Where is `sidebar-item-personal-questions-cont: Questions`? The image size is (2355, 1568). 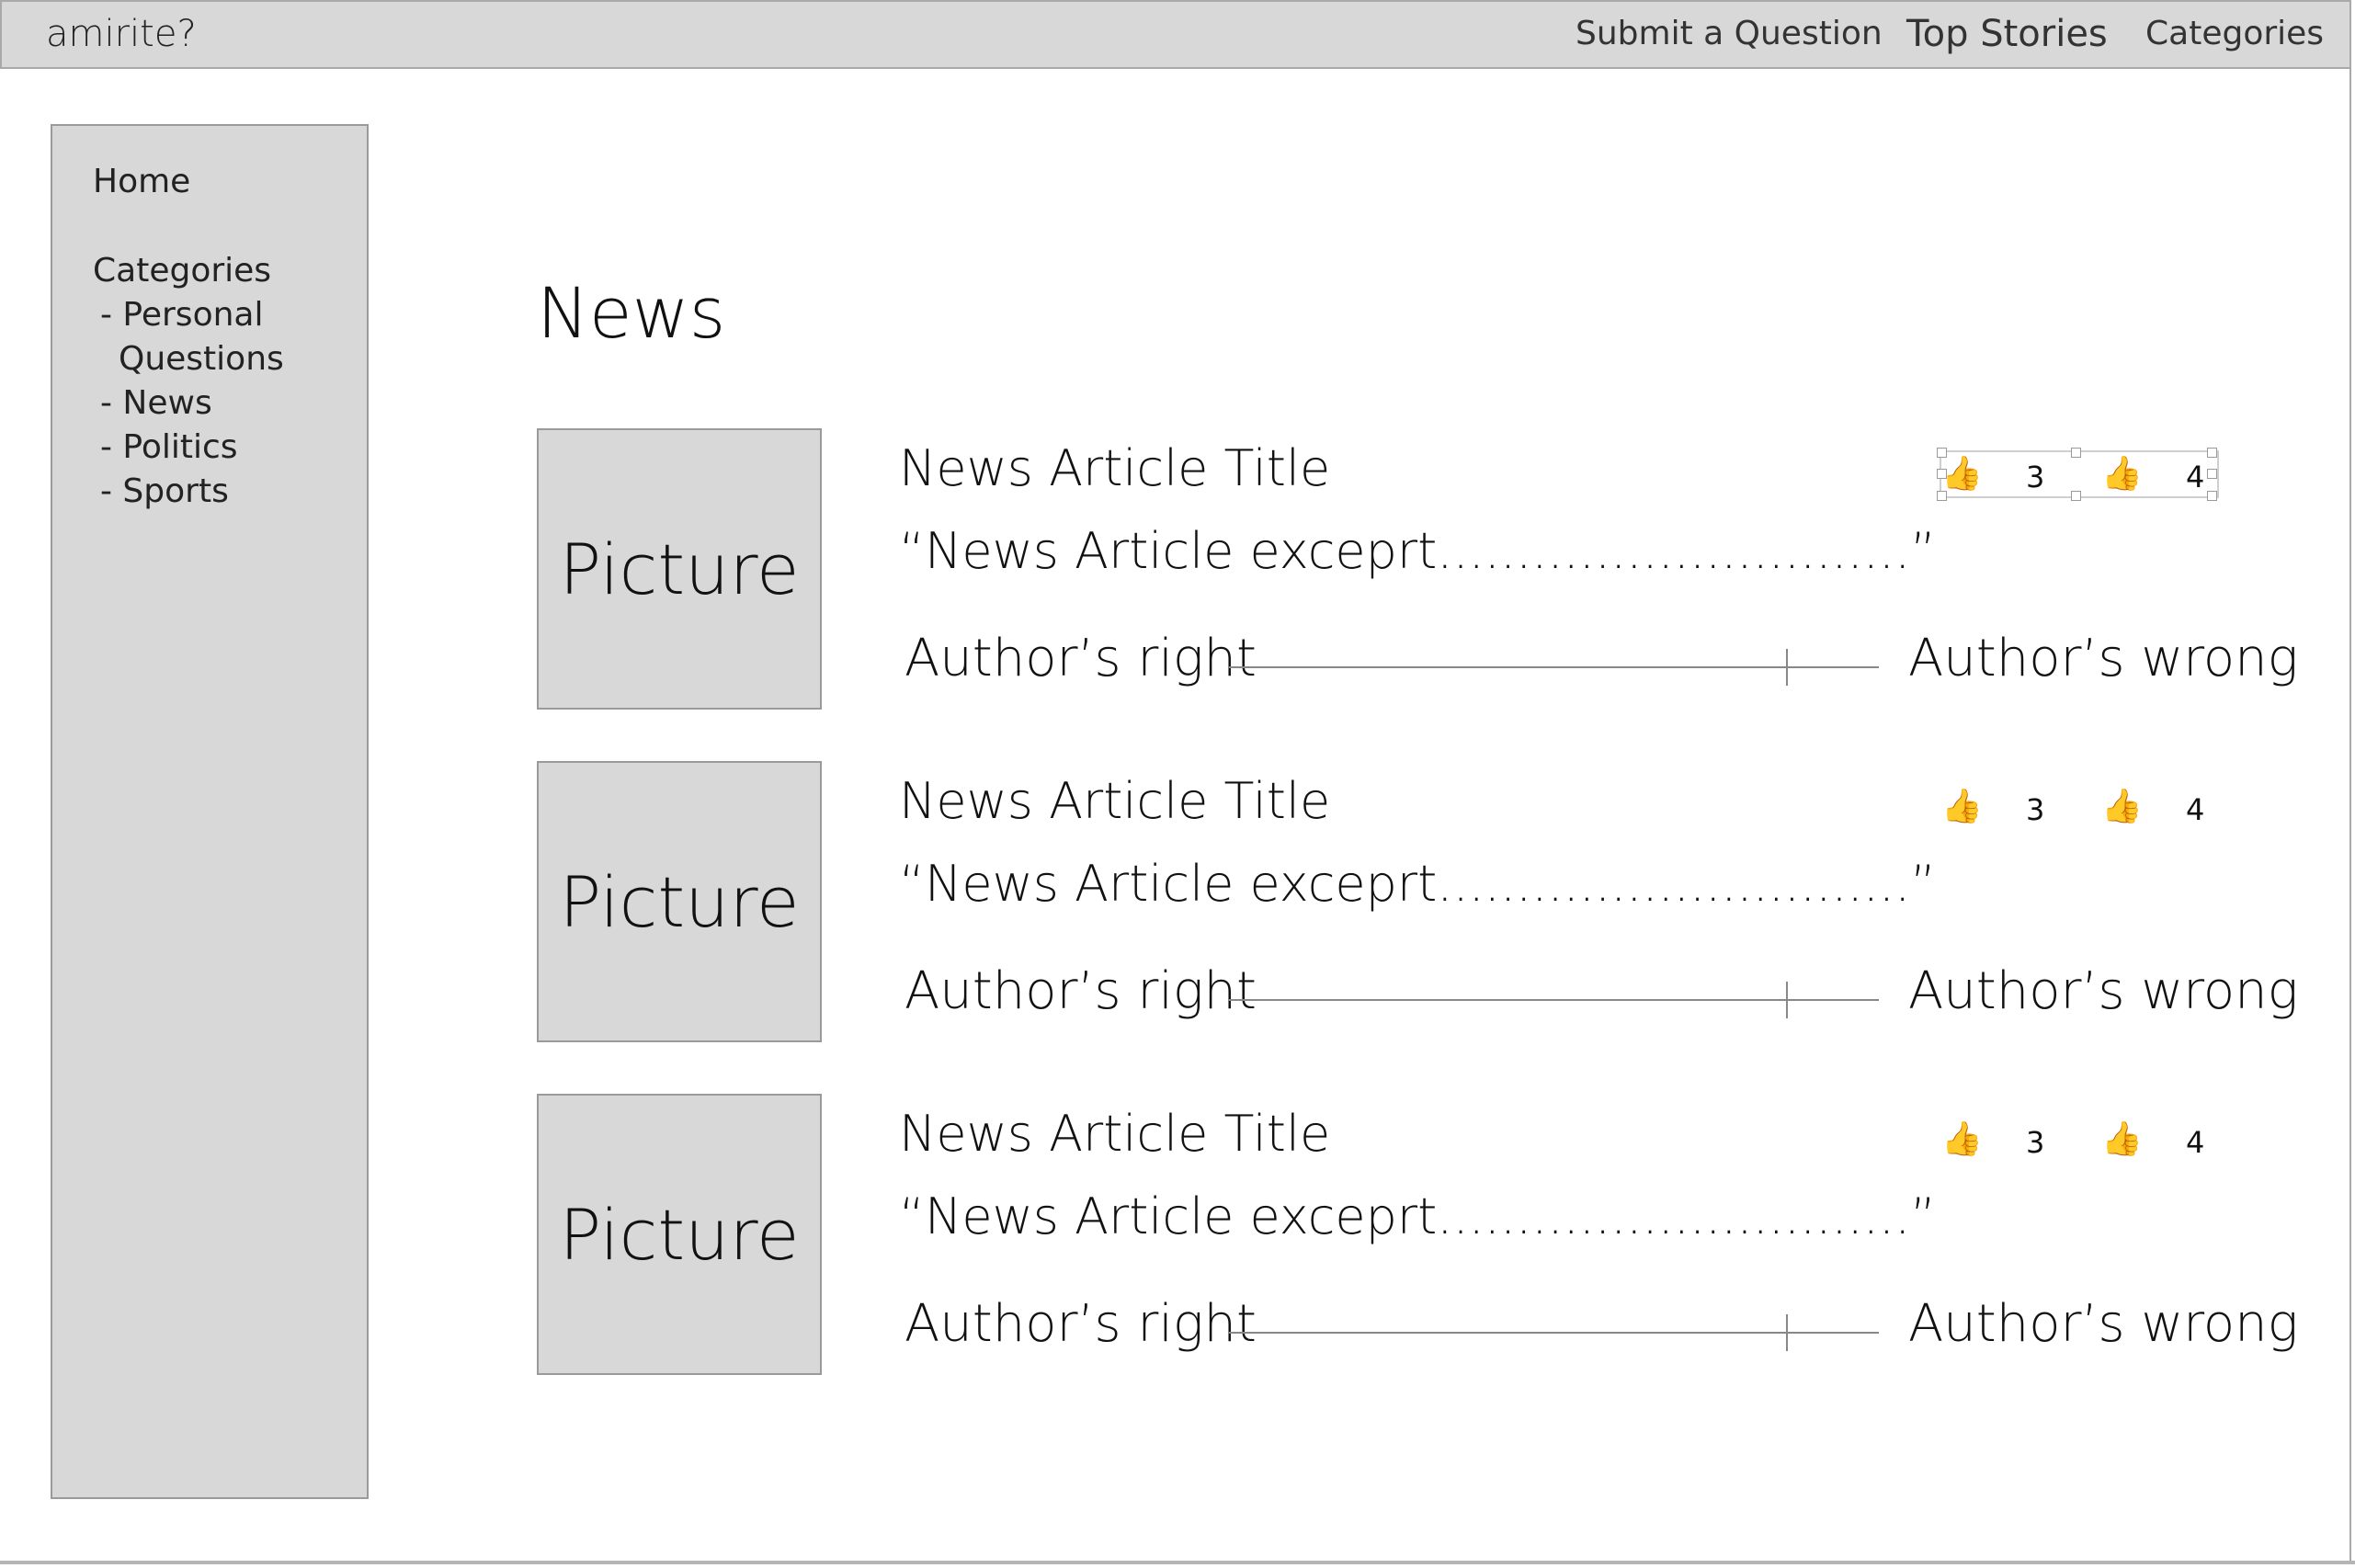
sidebar-item-personal-questions-cont: Questions is located at coordinates (201, 359).